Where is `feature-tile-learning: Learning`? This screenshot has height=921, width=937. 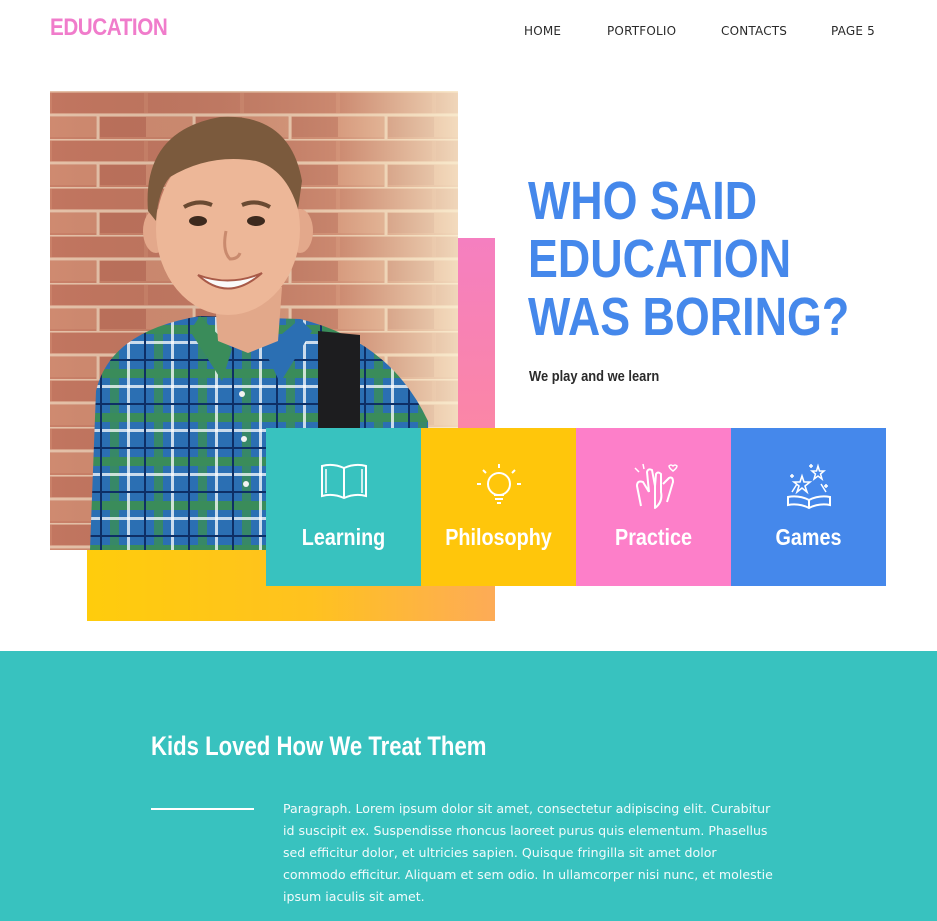 feature-tile-learning: Learning is located at coordinates (343, 507).